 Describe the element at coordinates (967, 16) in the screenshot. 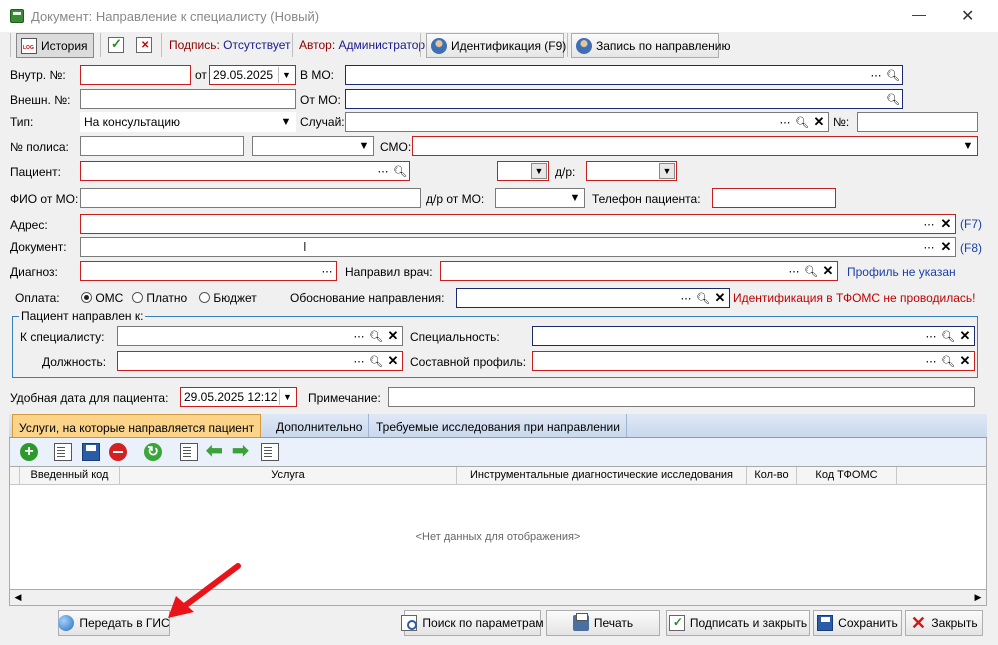

I see `close-window-button: ✕` at that location.